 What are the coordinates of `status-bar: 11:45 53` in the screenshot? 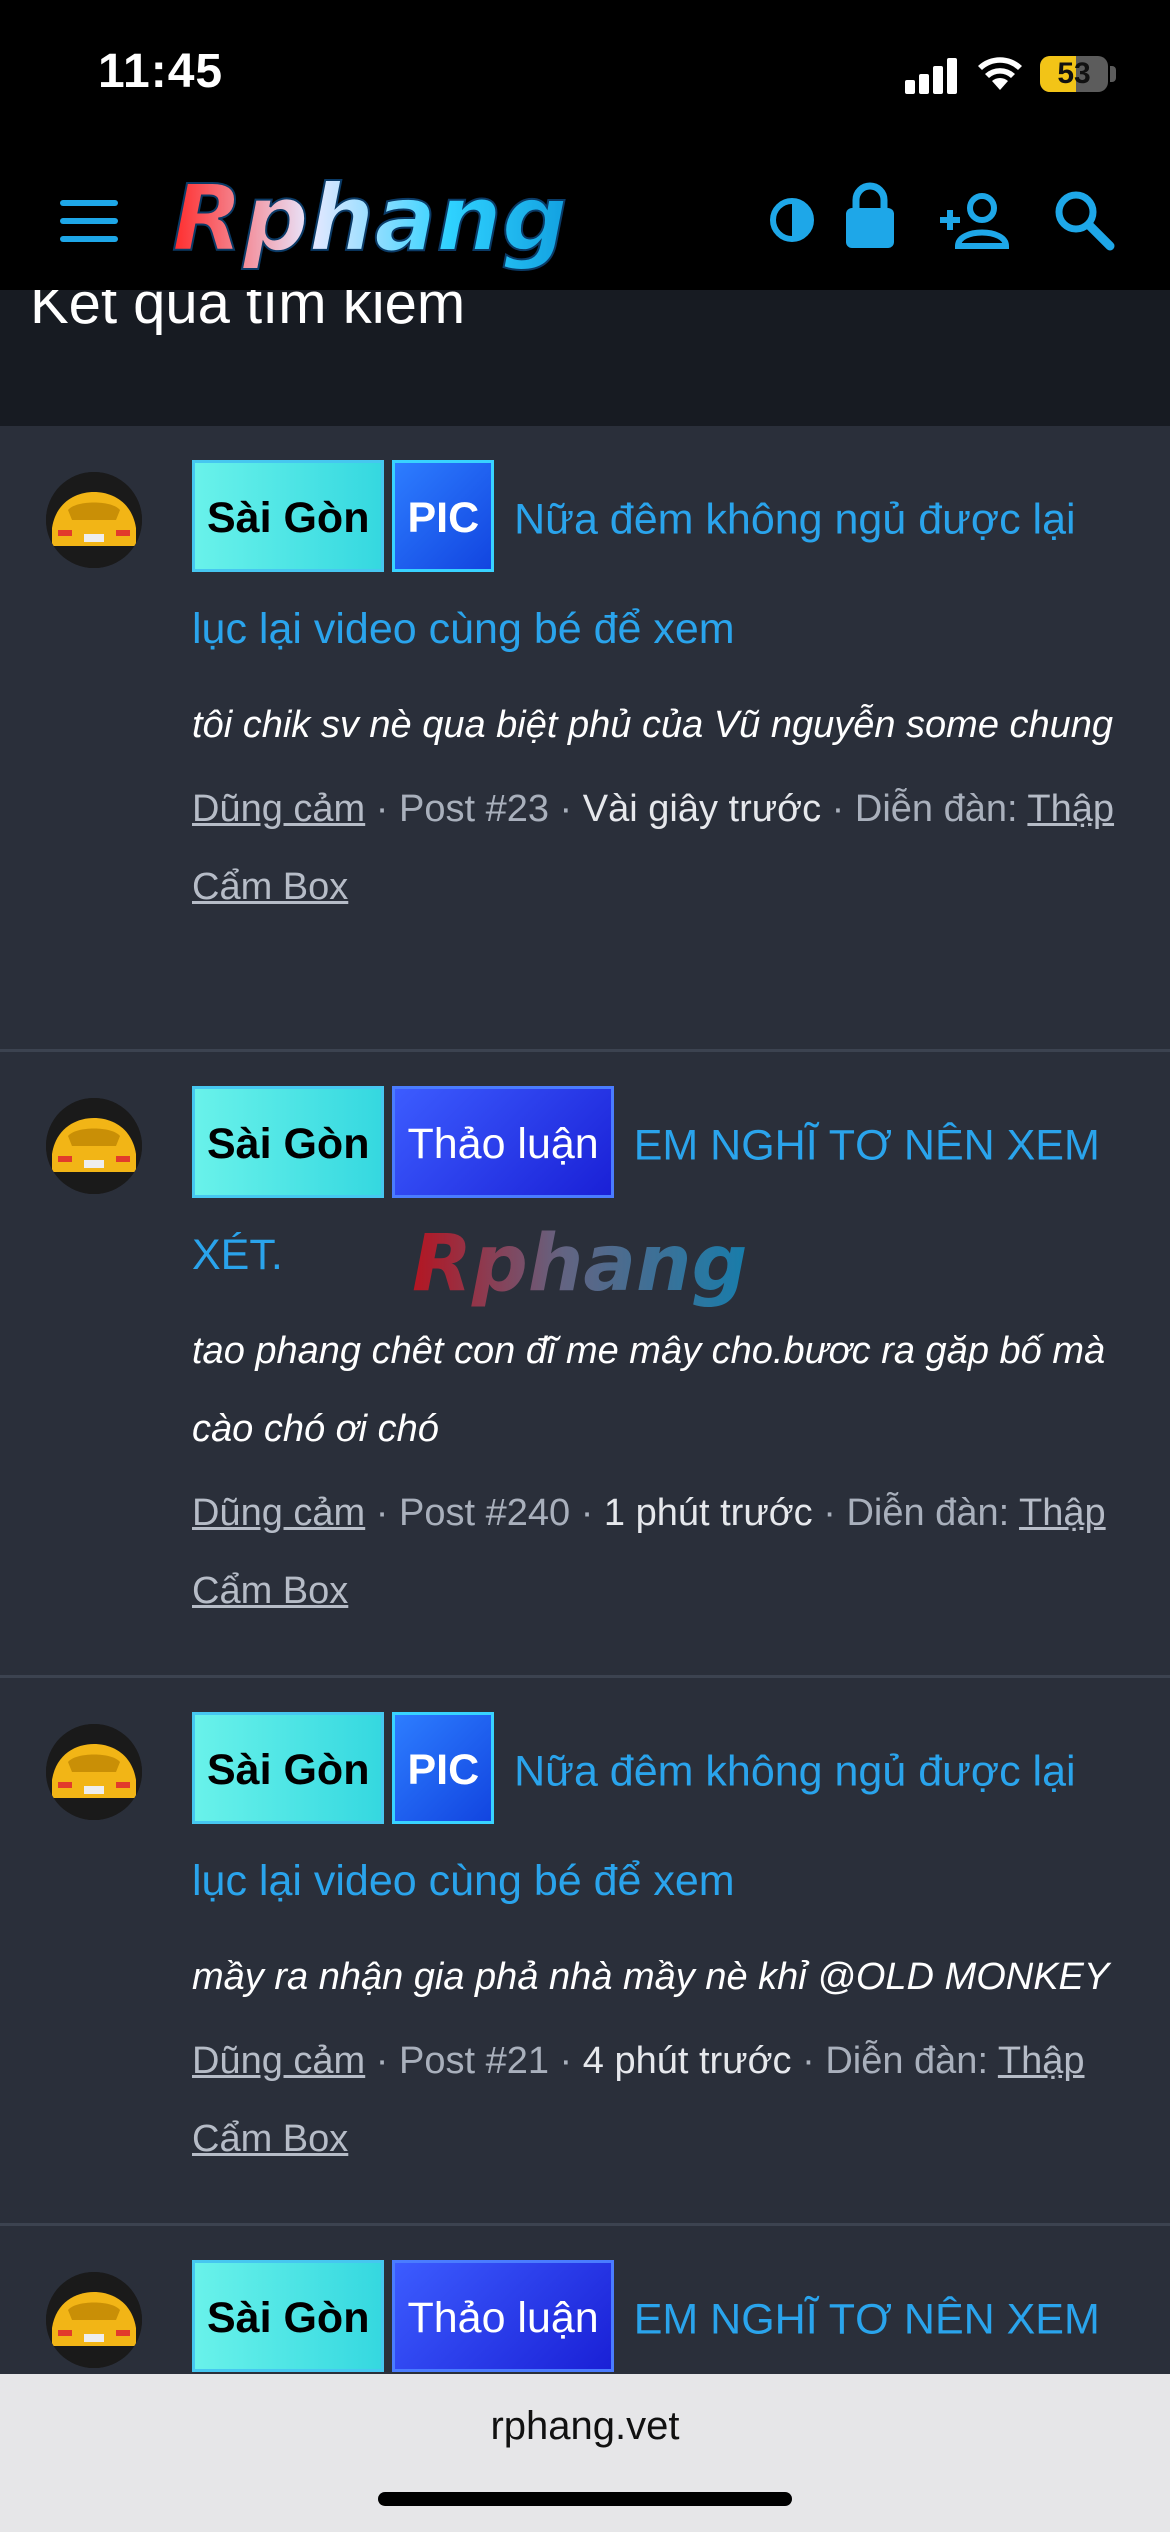 It's located at (585, 75).